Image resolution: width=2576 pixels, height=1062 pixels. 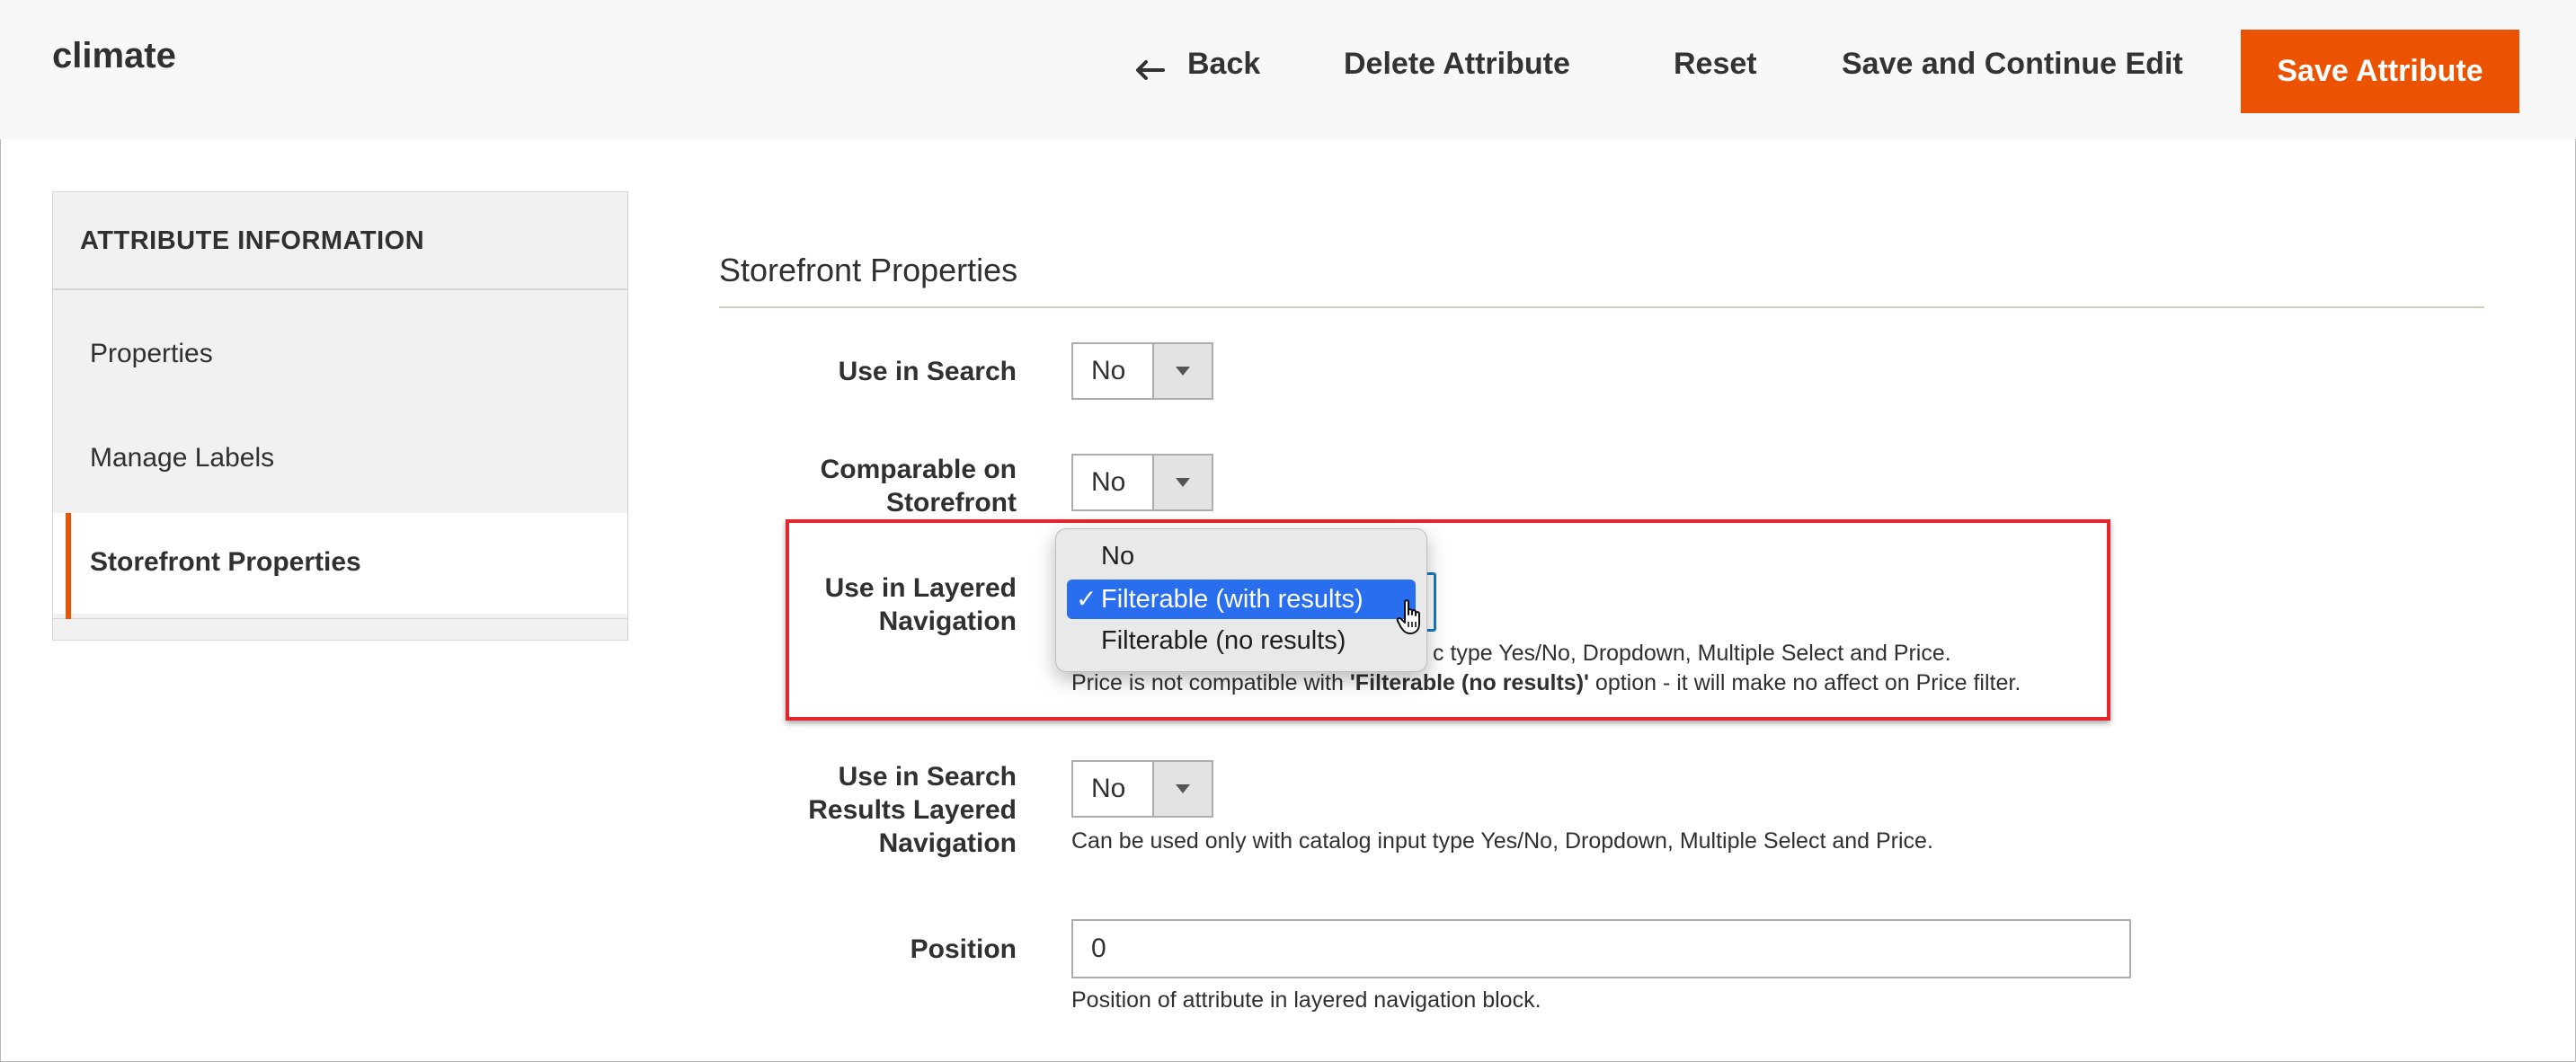 What do you see at coordinates (927, 777) in the screenshot?
I see `label-line: Use in Search` at bounding box center [927, 777].